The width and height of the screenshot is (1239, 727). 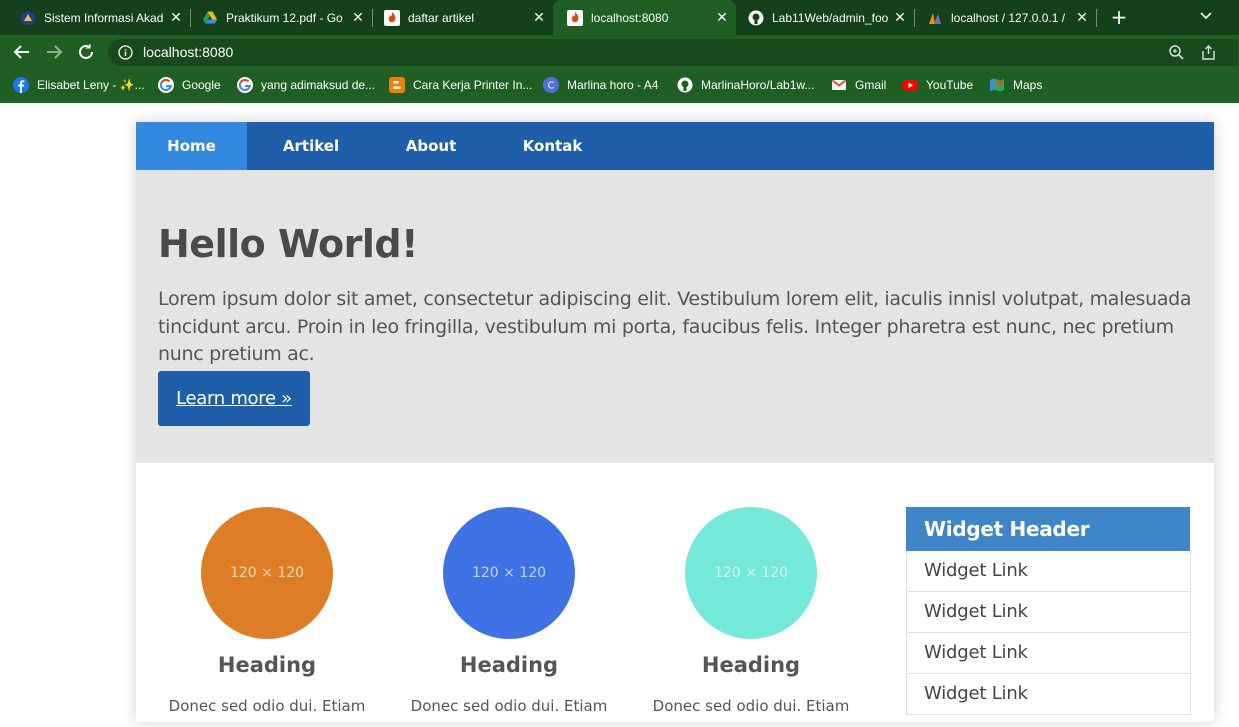 I want to click on campus-logo-icon, so click(x=28, y=18).